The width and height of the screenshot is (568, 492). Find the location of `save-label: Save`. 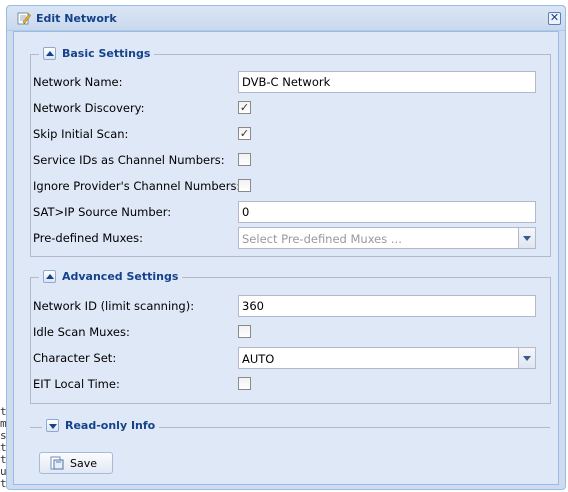

save-label: Save is located at coordinates (84, 463).